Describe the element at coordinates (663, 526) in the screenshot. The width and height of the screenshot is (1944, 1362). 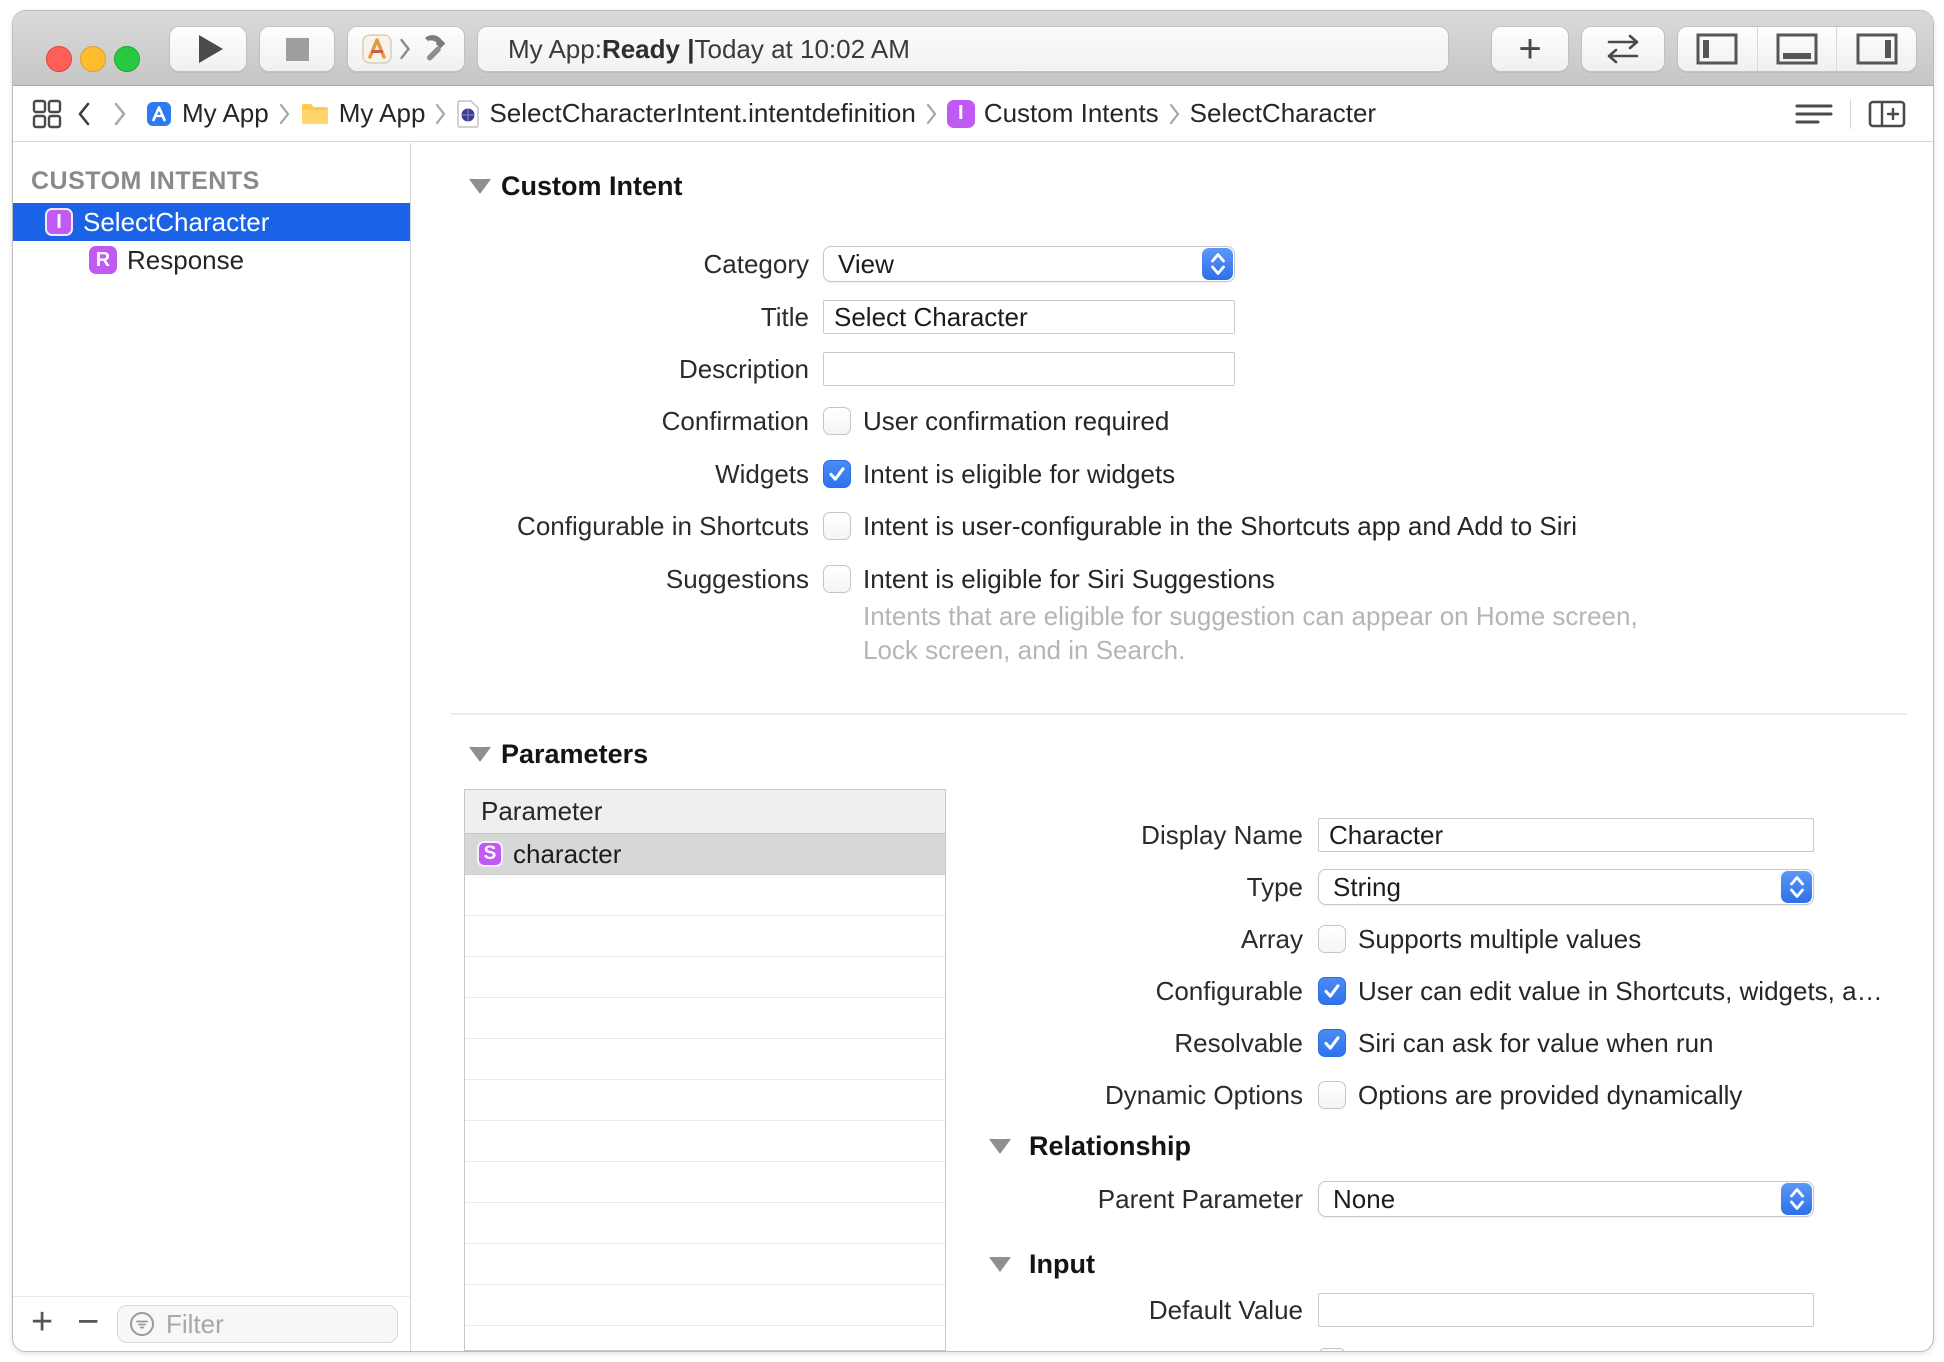
I see `configurable-shortcuts-label: Configurable in Shortcuts` at that location.